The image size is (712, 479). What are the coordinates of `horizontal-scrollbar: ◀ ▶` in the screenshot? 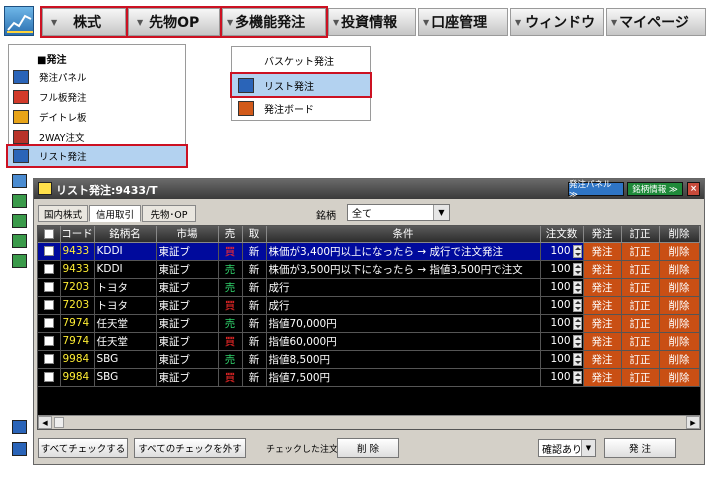 It's located at (369, 422).